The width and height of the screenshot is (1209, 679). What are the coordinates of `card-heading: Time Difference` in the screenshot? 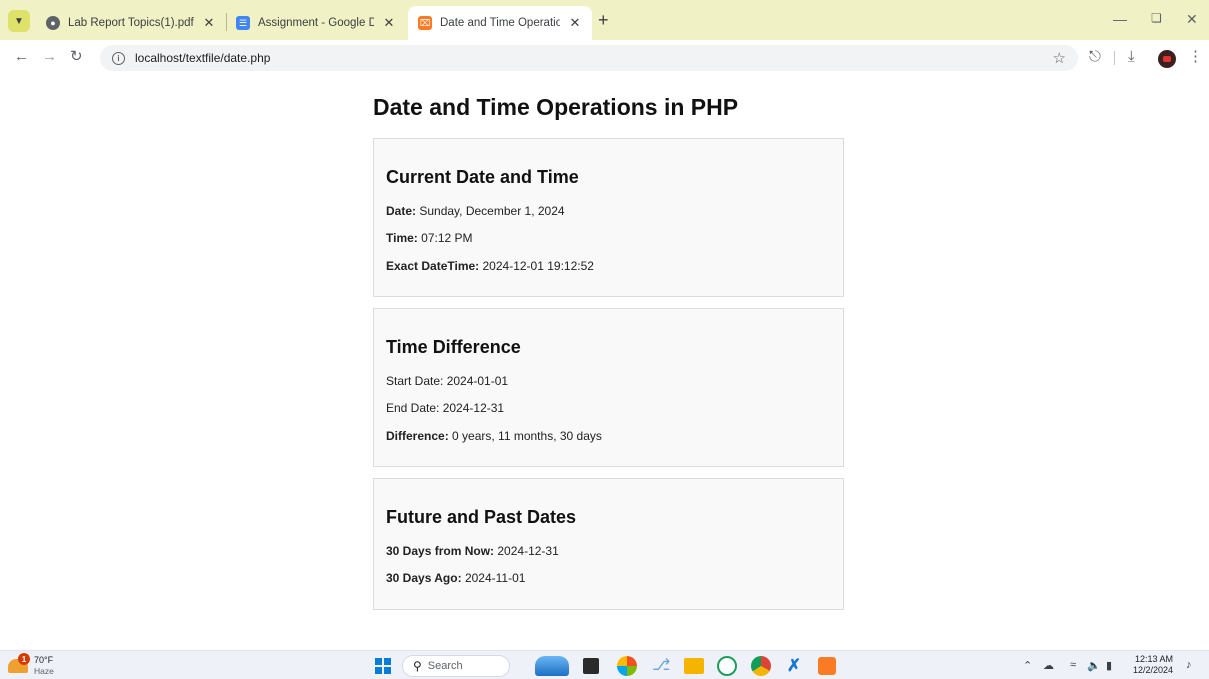 It's located at (453, 347).